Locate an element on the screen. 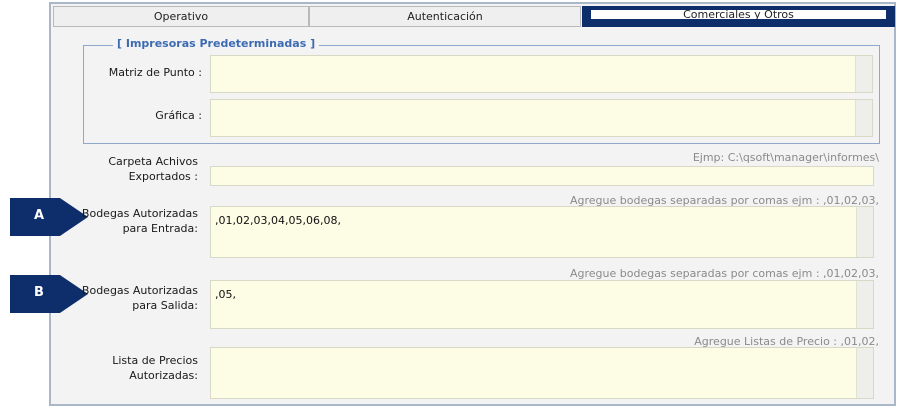 The height and width of the screenshot is (411, 901). price-lists-label-line1: Lista de Precios is located at coordinates (155, 360).